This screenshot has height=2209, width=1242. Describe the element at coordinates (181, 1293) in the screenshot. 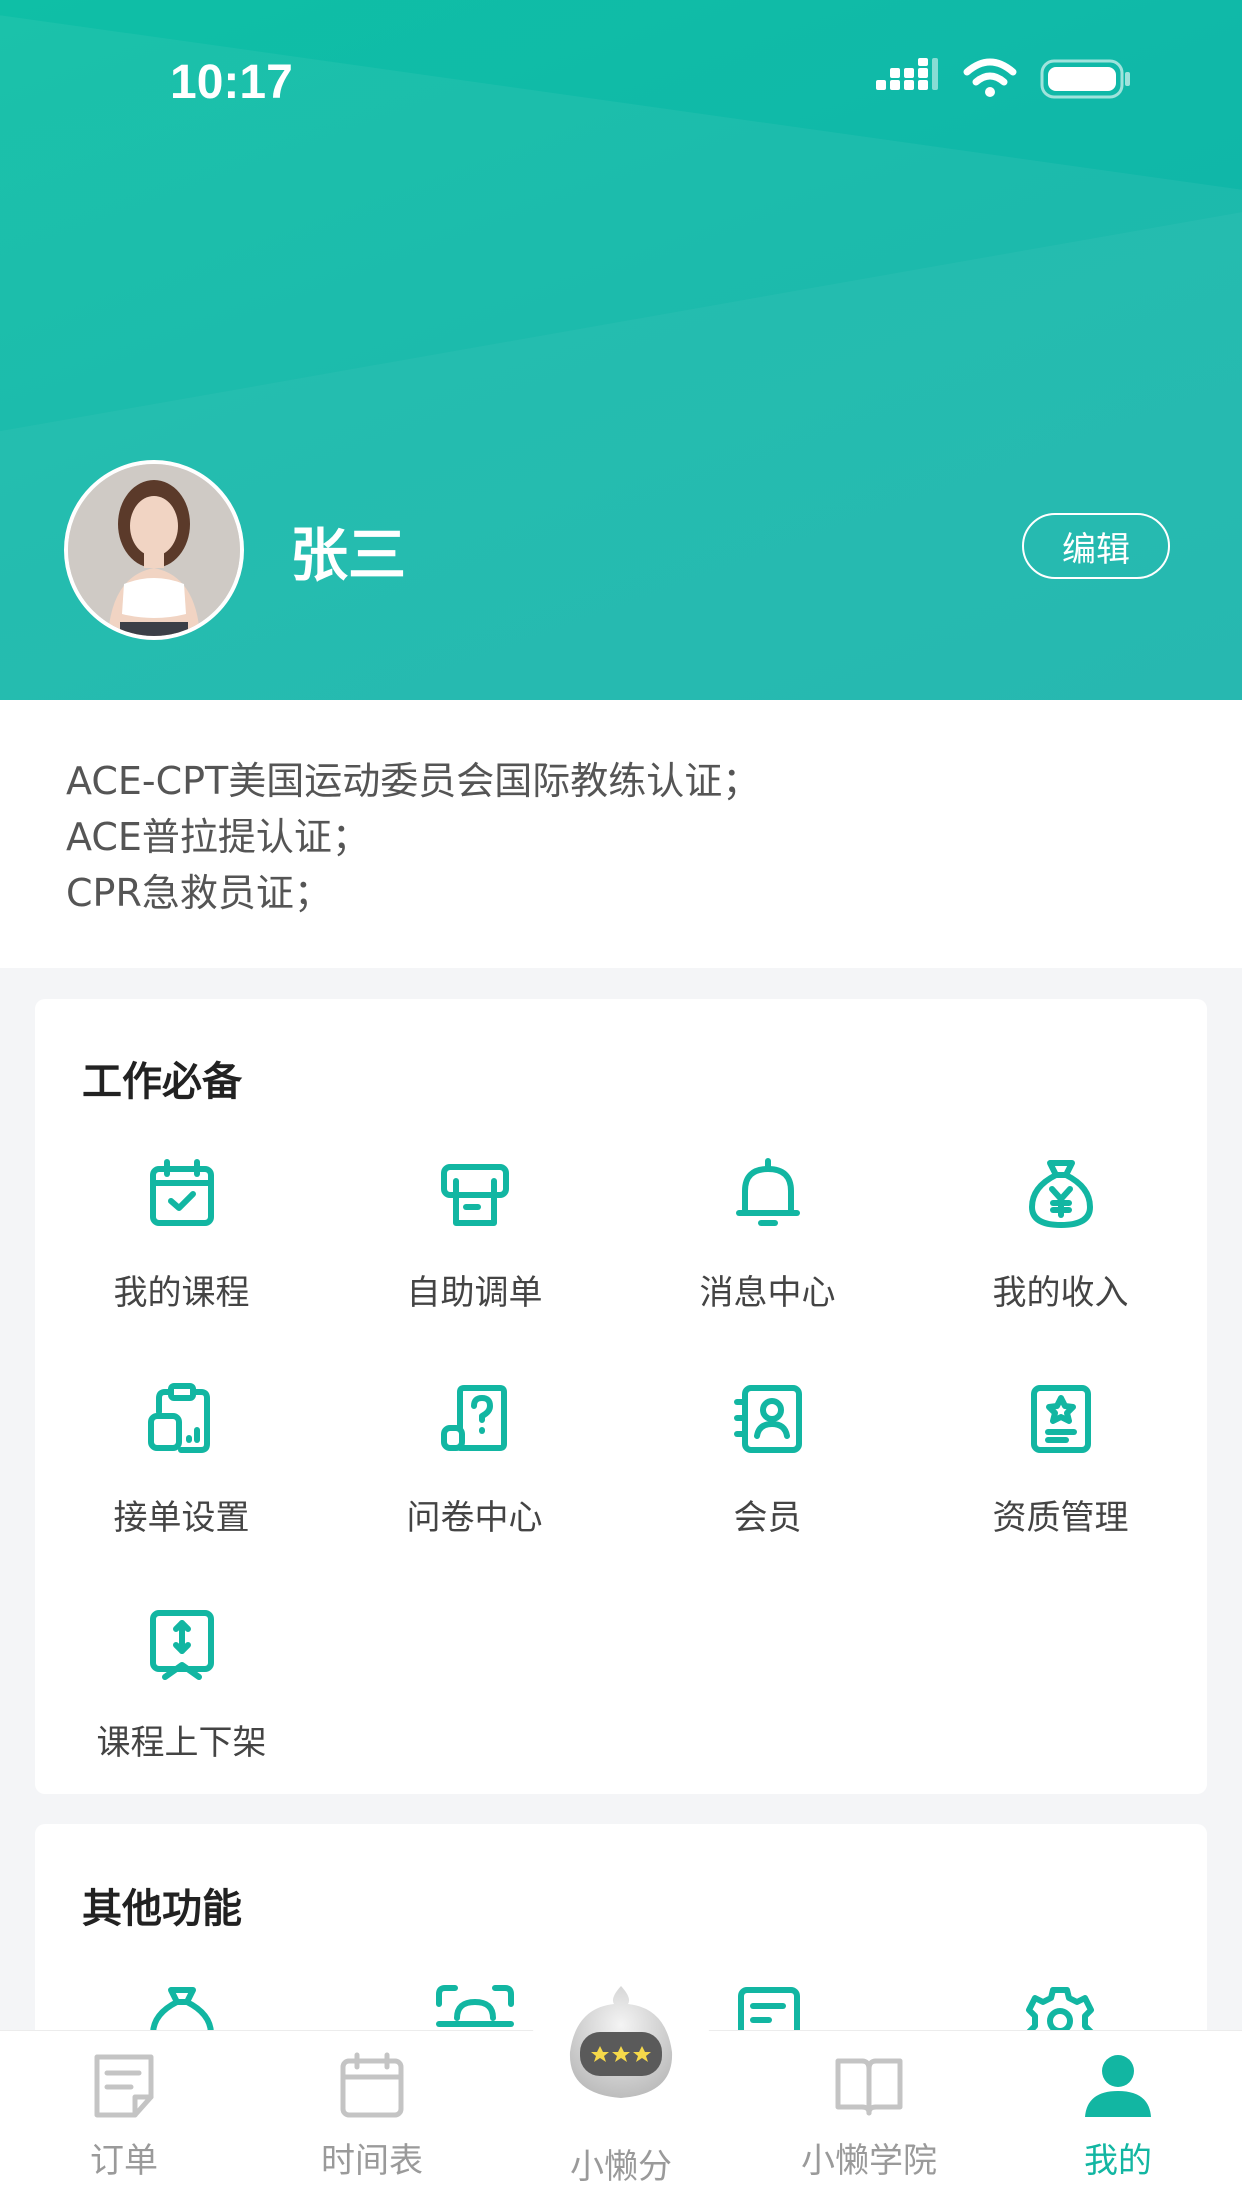

I see `grid-item-label: 我的课程` at that location.